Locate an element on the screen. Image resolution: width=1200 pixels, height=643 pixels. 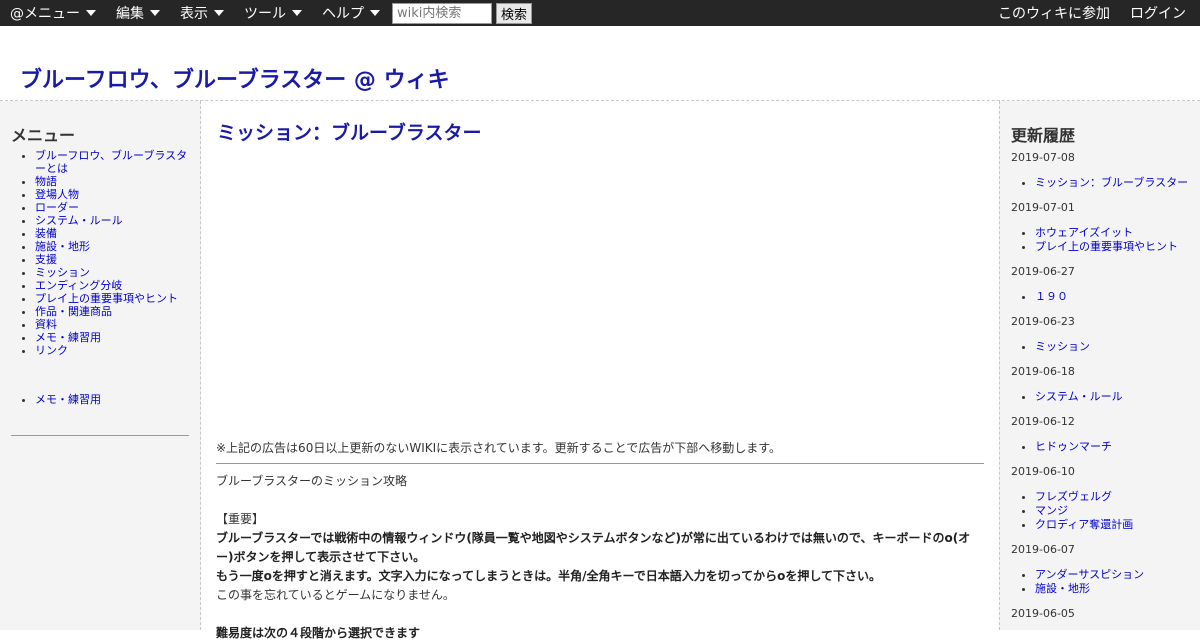
history-link: クロディア奪還計画 is located at coordinates (1084, 524).